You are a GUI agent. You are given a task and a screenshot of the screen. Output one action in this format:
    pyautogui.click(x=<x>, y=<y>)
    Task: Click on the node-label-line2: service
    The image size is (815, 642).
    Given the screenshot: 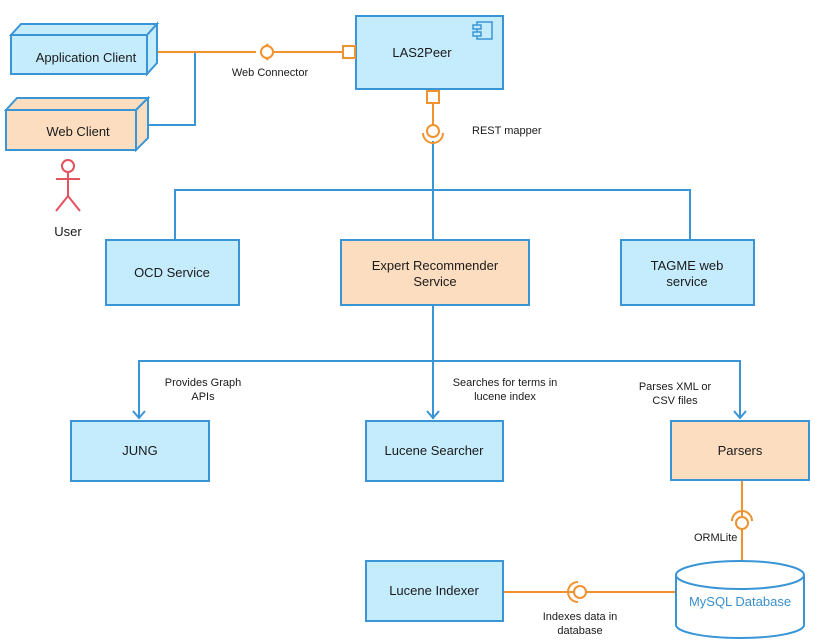 What is the action you would take?
    pyautogui.click(x=686, y=281)
    